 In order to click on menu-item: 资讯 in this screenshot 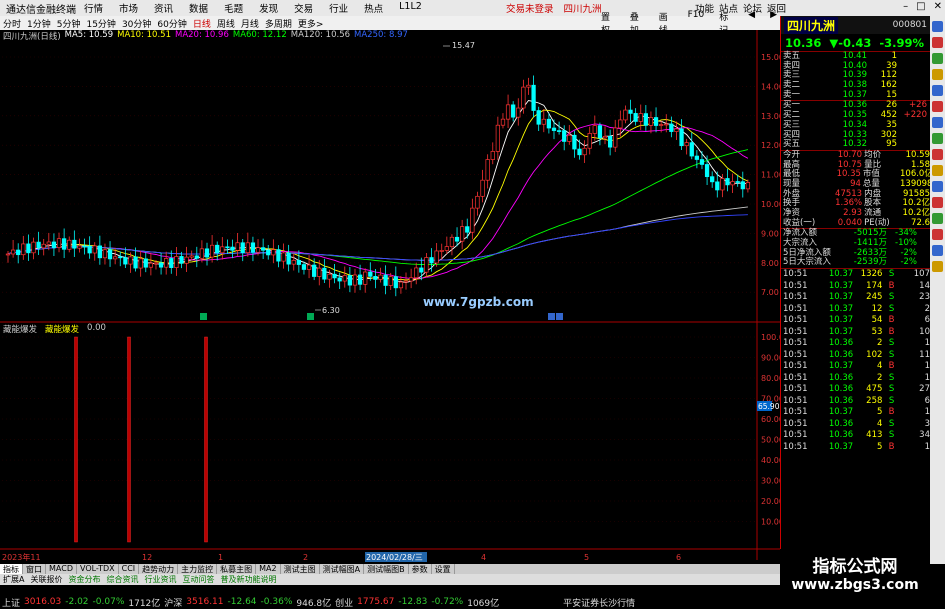, I will do `click(163, 8)`.